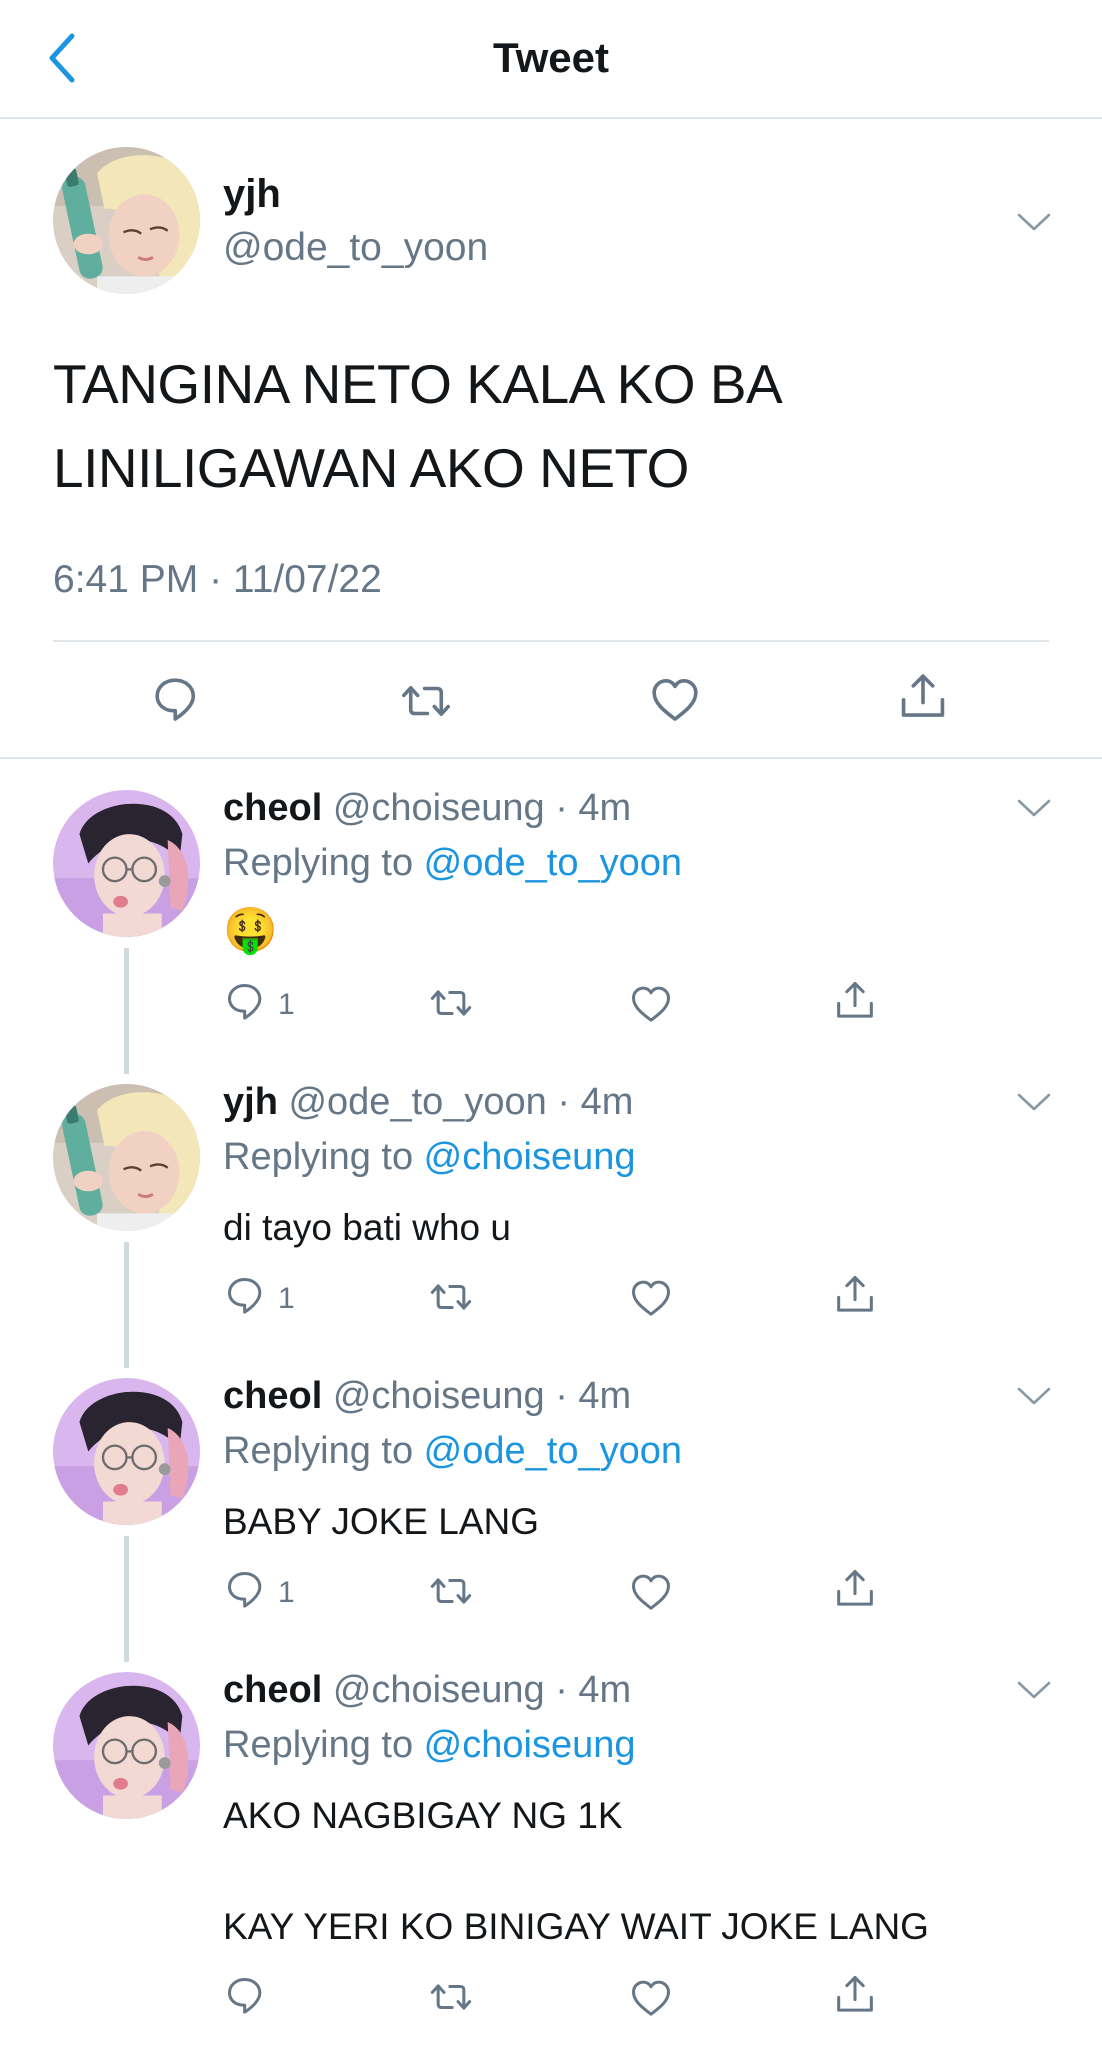  Describe the element at coordinates (551, 57) in the screenshot. I see `page-title: Tweet` at that location.